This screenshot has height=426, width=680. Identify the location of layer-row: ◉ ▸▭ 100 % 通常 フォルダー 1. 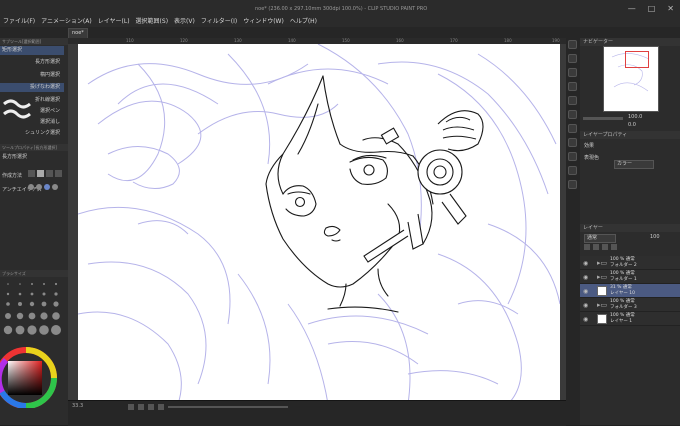
(630, 277).